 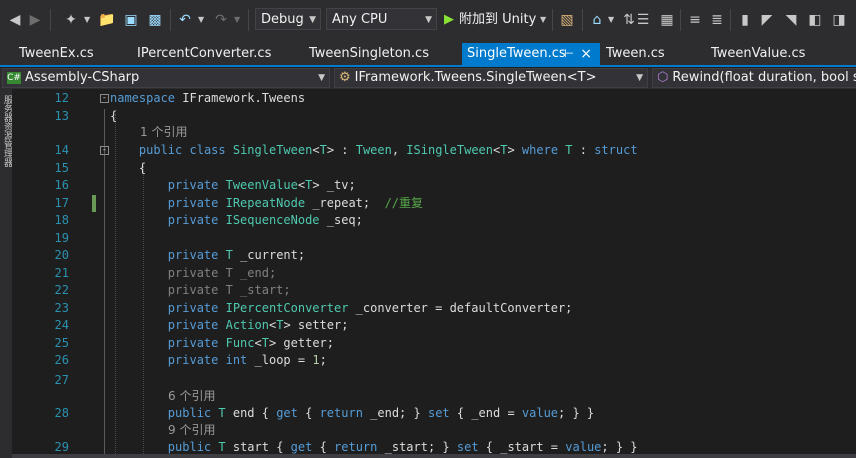 What do you see at coordinates (282, 19) in the screenshot?
I see `configuration-value: Debug` at bounding box center [282, 19].